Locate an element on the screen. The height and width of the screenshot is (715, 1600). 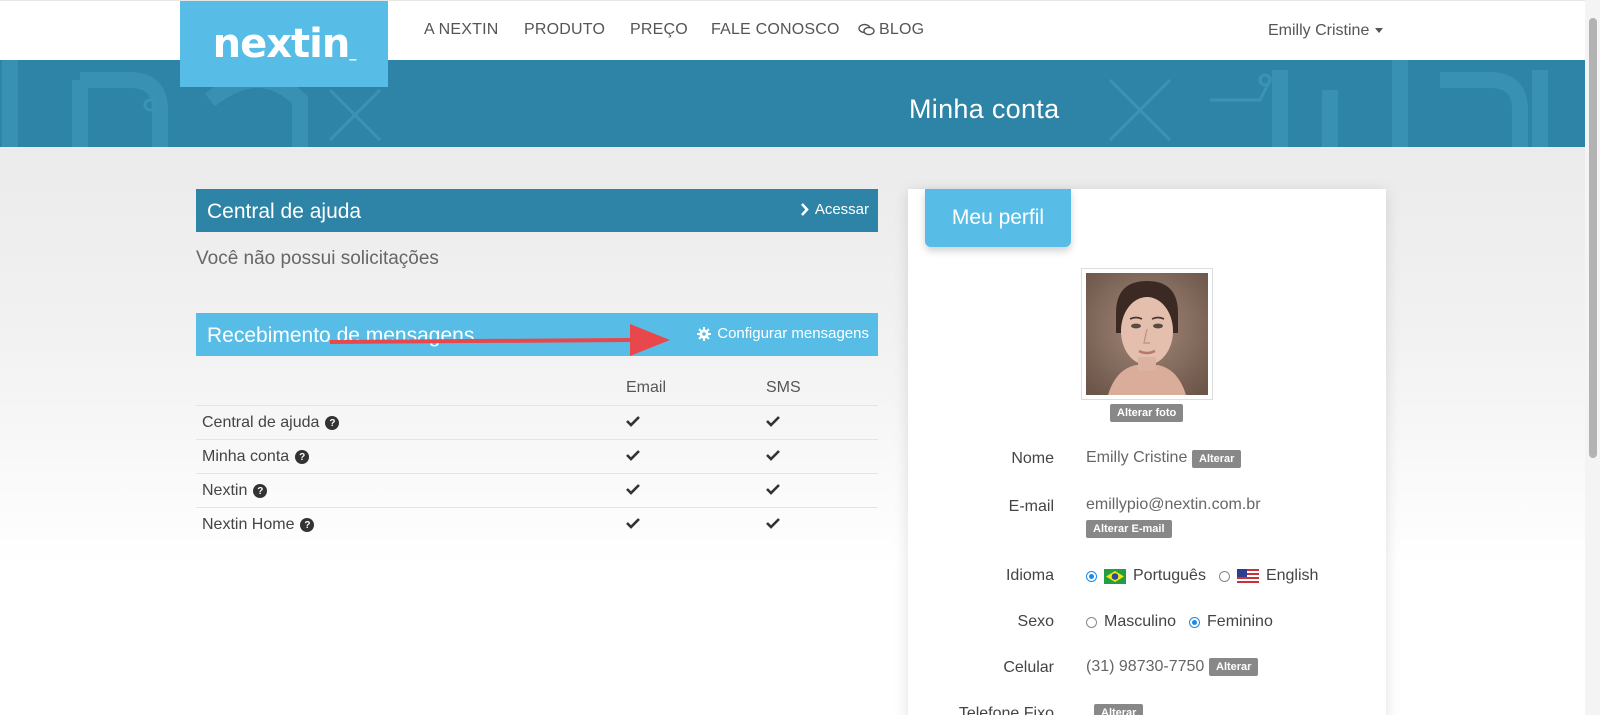
language-radio-group: Português English is located at coordinates (1202, 576).